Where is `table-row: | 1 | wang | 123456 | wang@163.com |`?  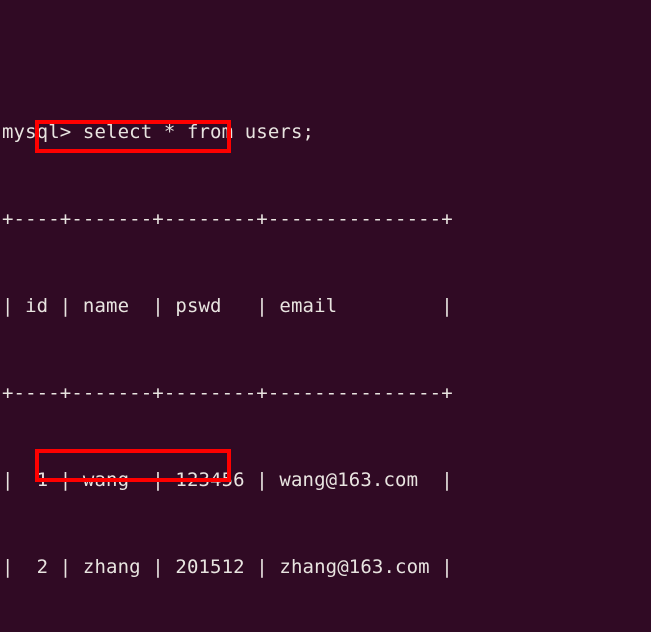
table-row: | 1 | wang | 123456 | wang@163.com | is located at coordinates (227, 480).